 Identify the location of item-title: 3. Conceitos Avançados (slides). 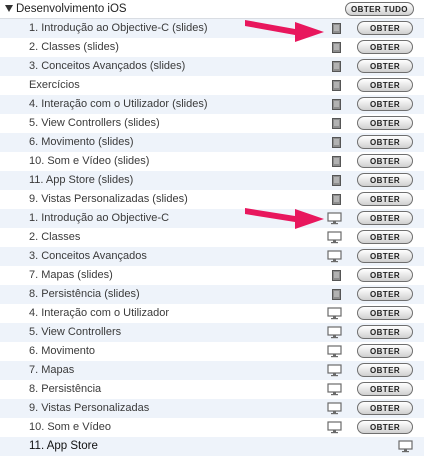
(107, 66).